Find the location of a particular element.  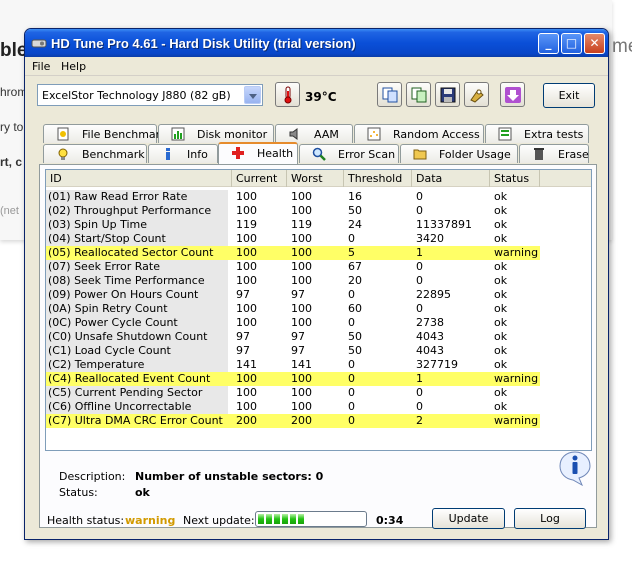

table-row: (03) Spin Up Time 119 119 24 11337891 ok is located at coordinates (293, 225).